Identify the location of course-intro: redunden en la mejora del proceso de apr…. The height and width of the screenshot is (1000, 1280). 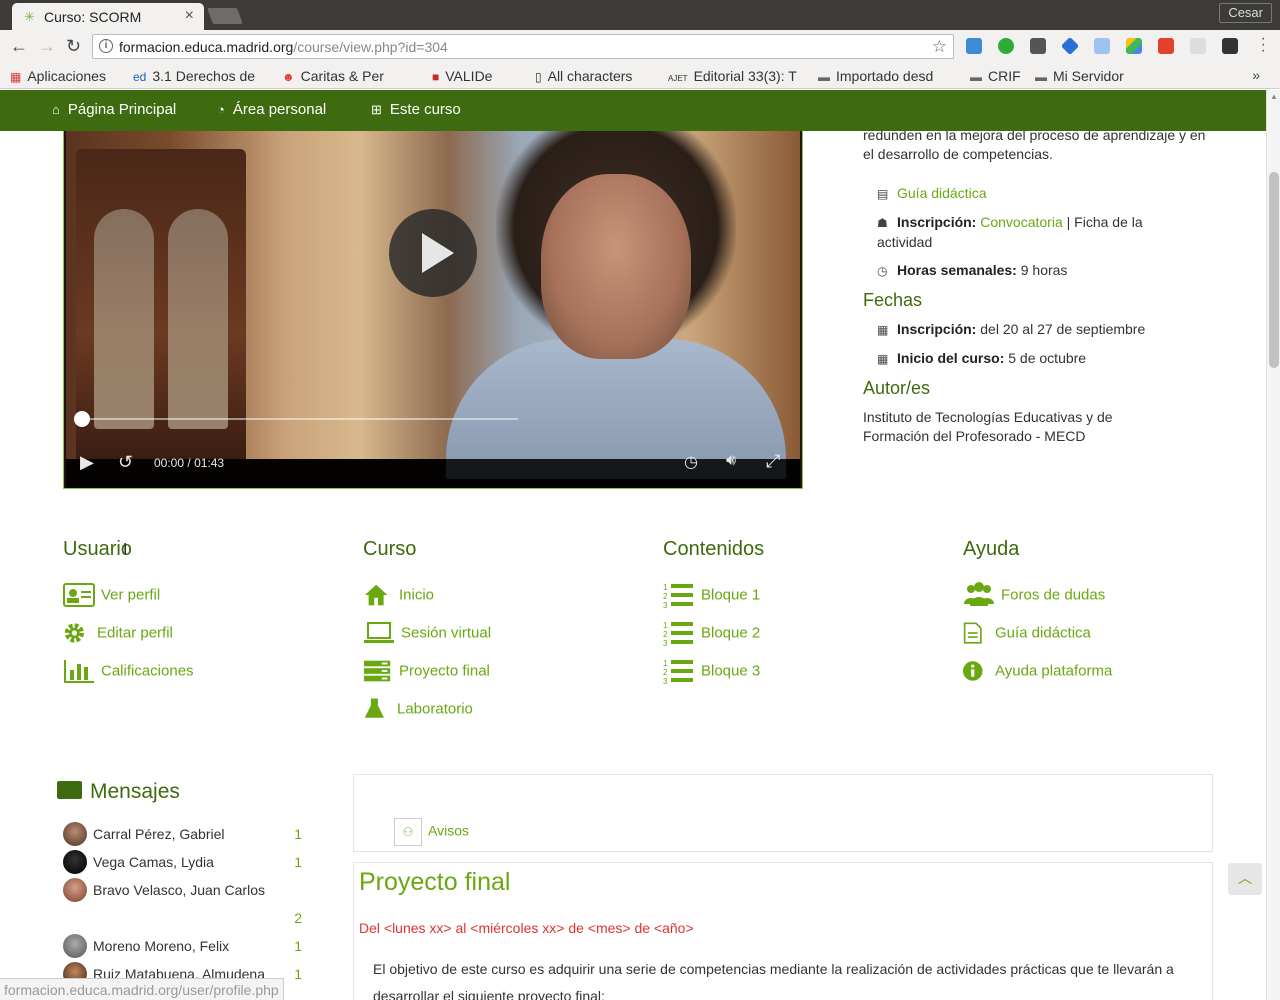
(1034, 144).